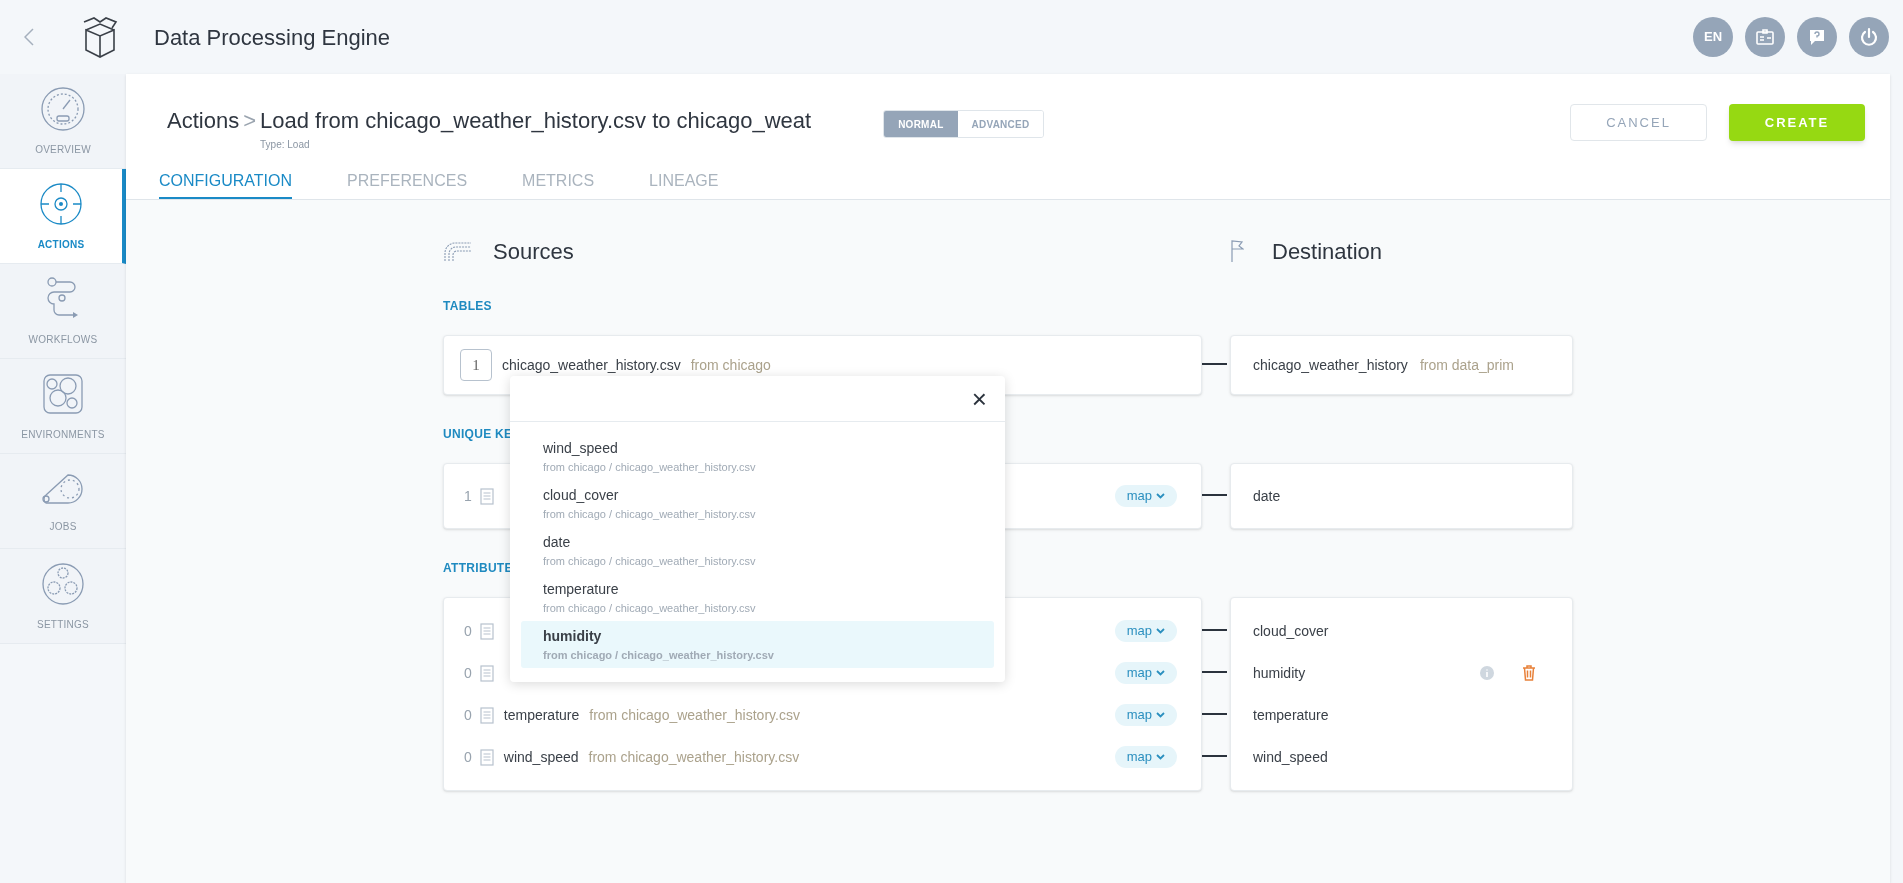 The height and width of the screenshot is (883, 1903). What do you see at coordinates (536, 121) in the screenshot?
I see `action-title: Load from chicago_weather_history.csv to chicago_weat` at bounding box center [536, 121].